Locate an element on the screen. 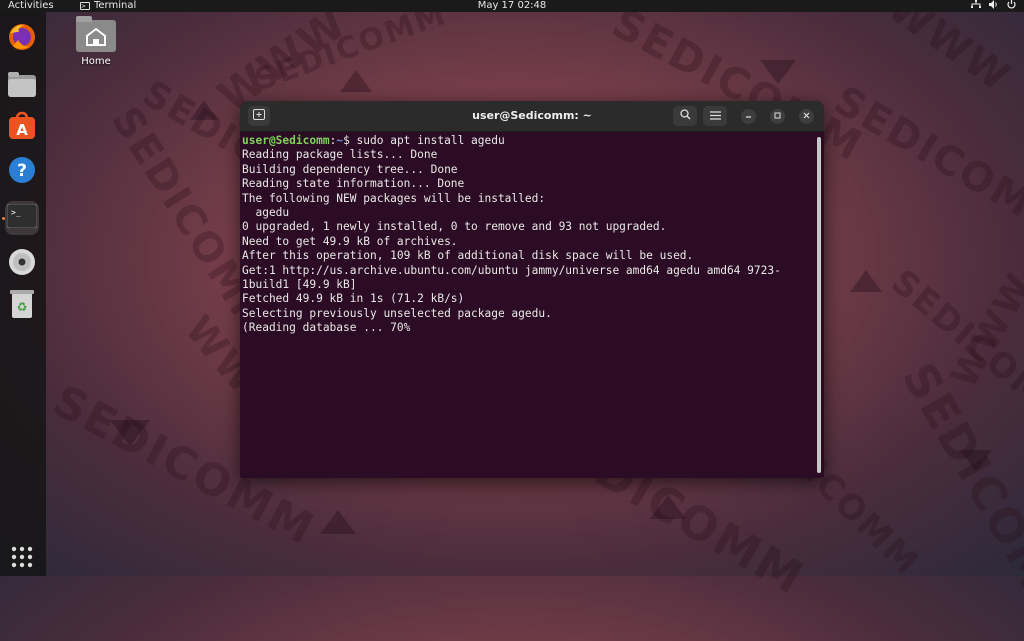  output-line: Fetched 49.9 kB in 1s (71.2 kB/s) is located at coordinates (353, 299).